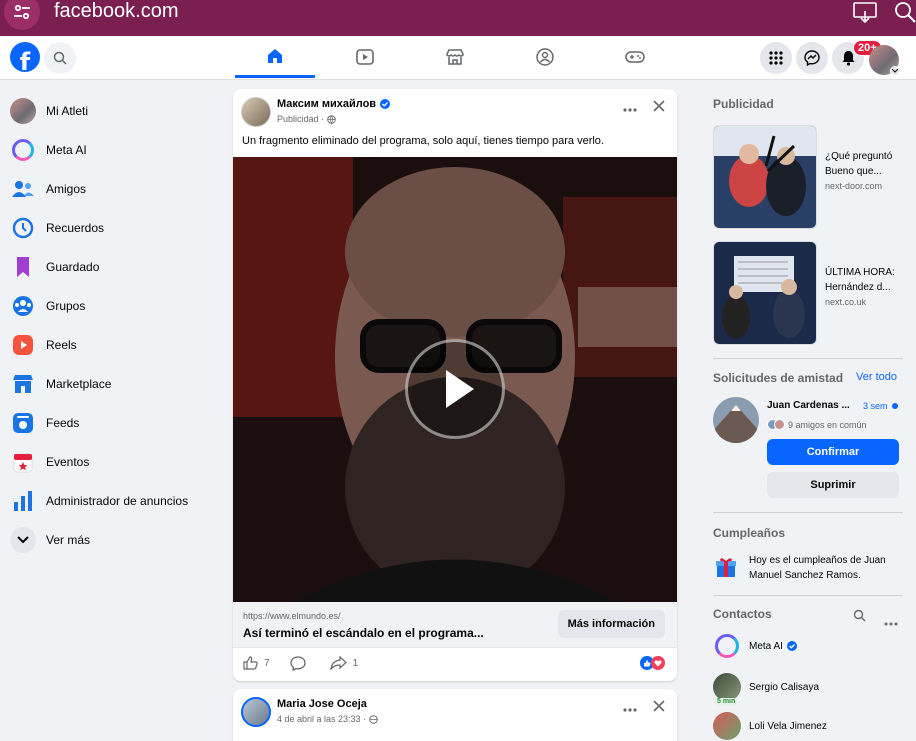 The height and width of the screenshot is (741, 916). Describe the element at coordinates (110, 461) in the screenshot. I see `sidebar-item-events: Eventos` at that location.